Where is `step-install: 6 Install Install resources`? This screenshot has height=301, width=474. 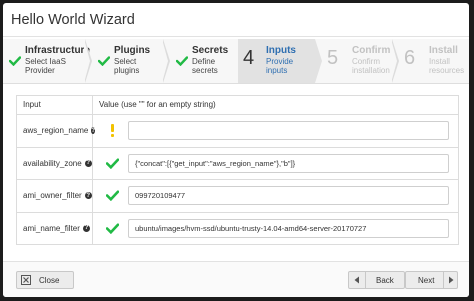
step-install: 6 Install Install resources is located at coordinates (434, 61).